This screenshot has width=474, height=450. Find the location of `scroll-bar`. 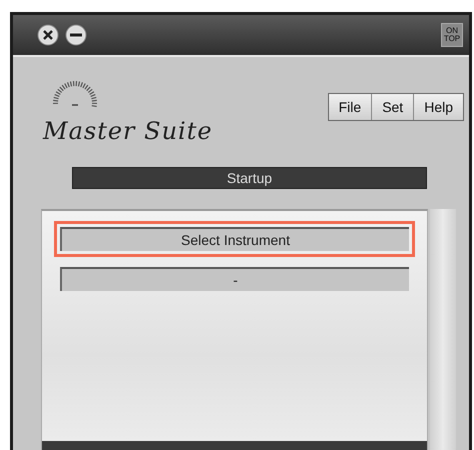

scroll-bar is located at coordinates (443, 329).